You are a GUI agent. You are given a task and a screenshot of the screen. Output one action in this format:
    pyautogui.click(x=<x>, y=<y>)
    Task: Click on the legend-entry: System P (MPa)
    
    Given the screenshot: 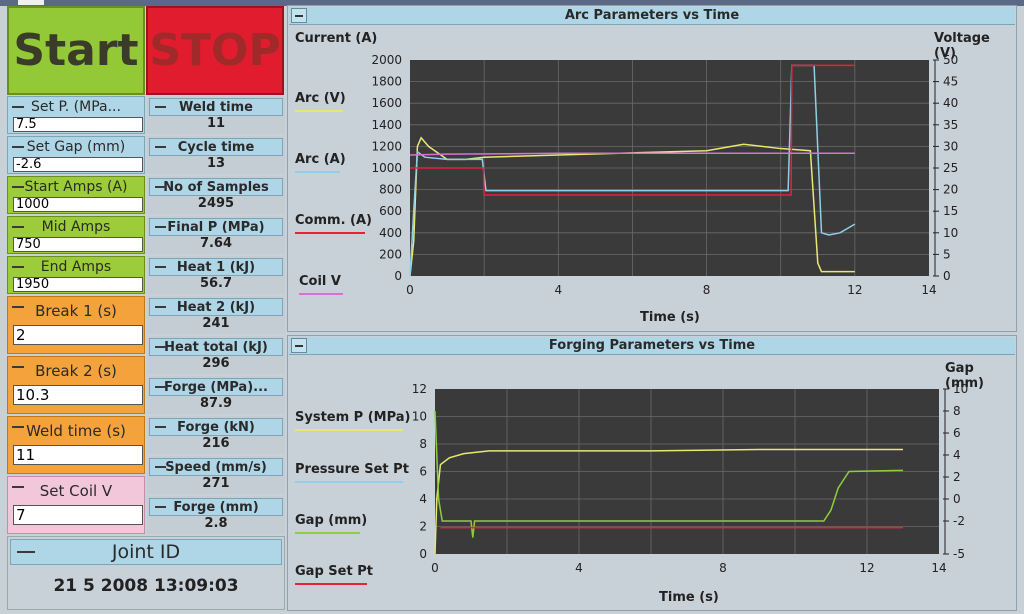 What is the action you would take?
    pyautogui.click(x=353, y=420)
    